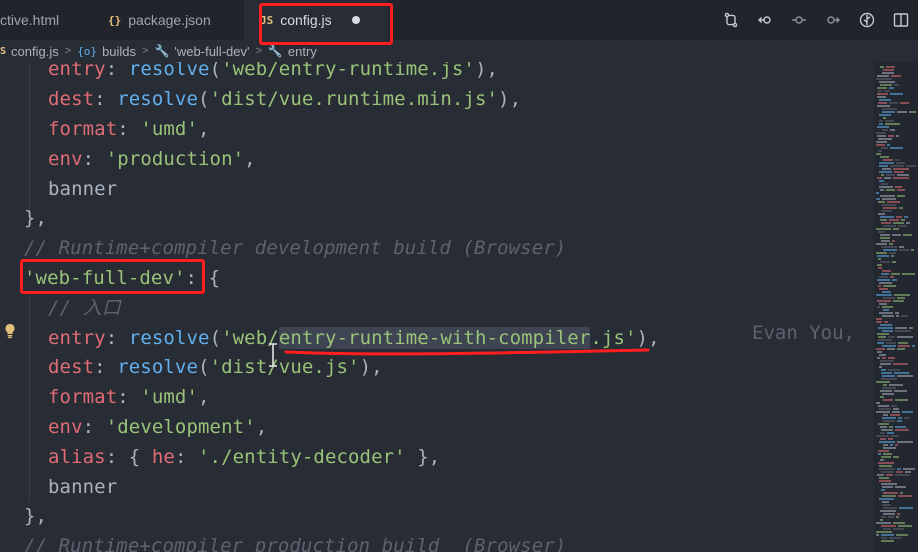 The image size is (918, 552). Describe the element at coordinates (106, 51) in the screenshot. I see `breadcrumb-builds: {o} builds` at that location.